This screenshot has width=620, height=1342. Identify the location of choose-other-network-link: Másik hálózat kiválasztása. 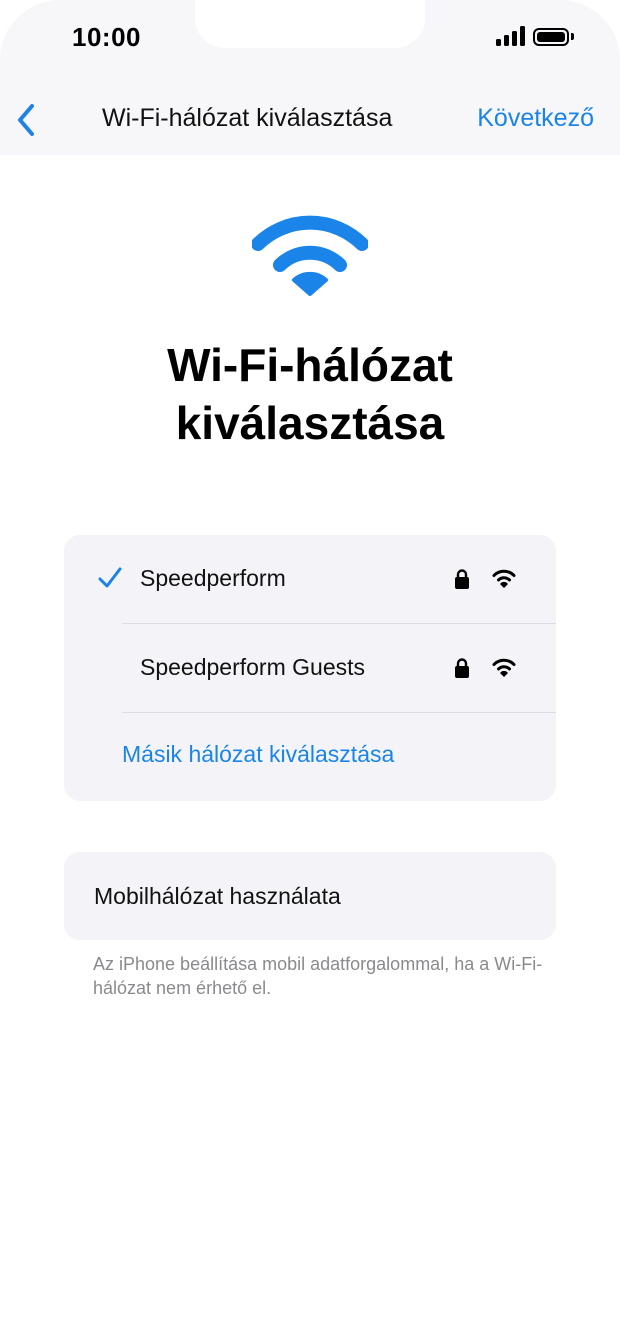
(258, 754).